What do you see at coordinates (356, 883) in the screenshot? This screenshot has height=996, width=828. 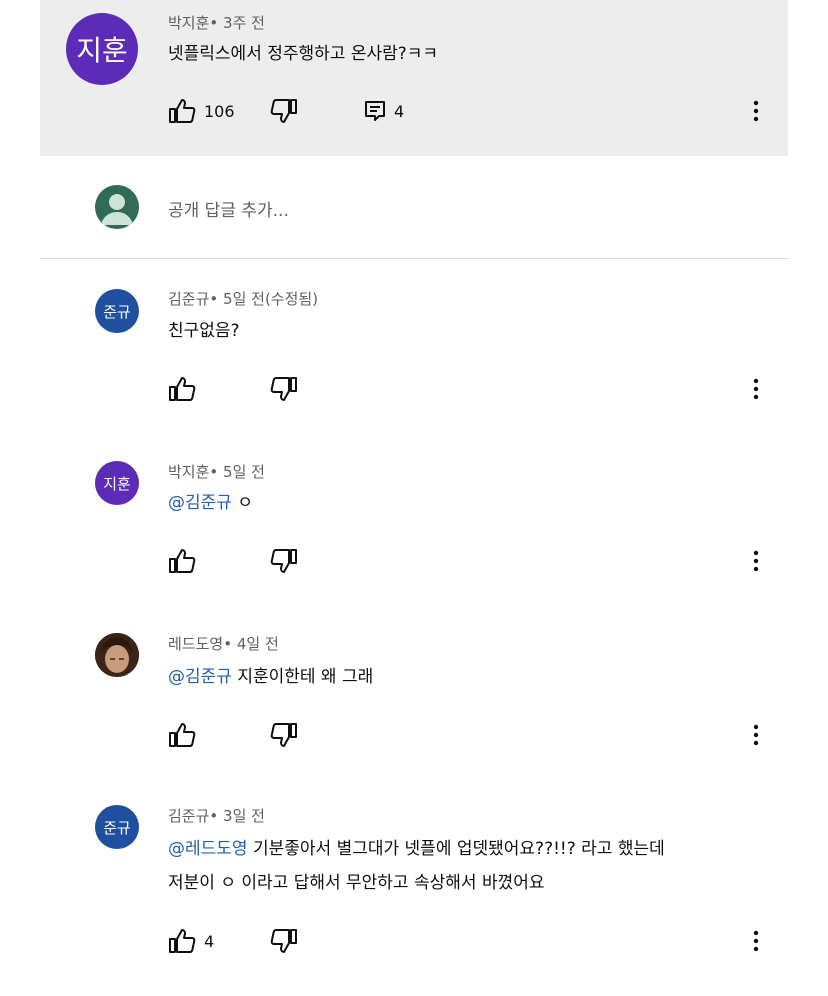 I see `comment-text-line2: 저분이 ㅇ 이라고 답해서 무안하고 속상해서 바꼈어요` at bounding box center [356, 883].